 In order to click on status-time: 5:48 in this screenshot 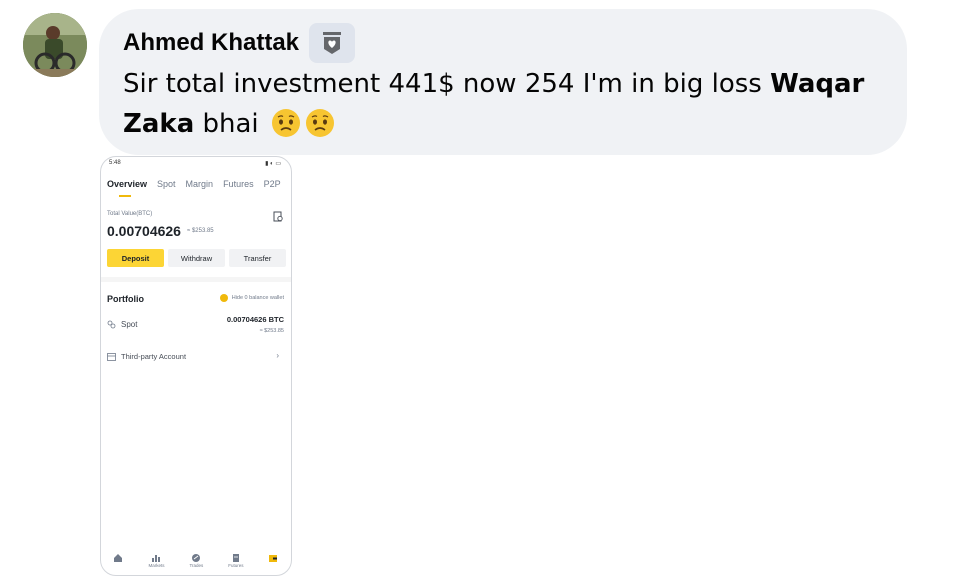, I will do `click(115, 163)`.